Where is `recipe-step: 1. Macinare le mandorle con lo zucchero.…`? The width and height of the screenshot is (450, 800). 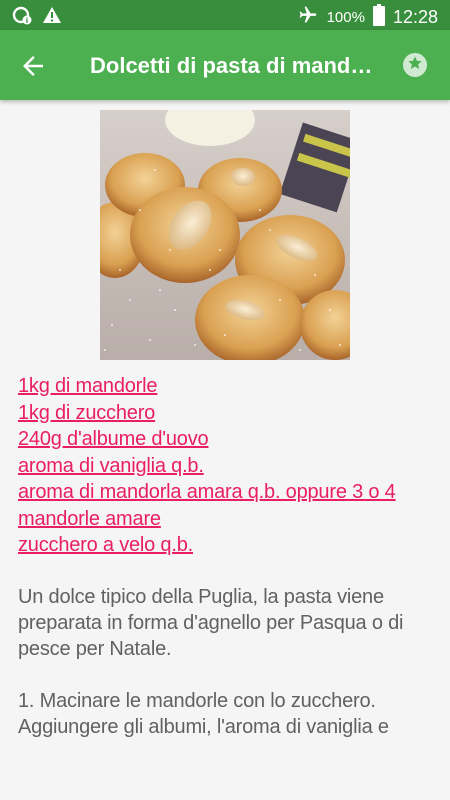
recipe-step: 1. Macinare le mandorle con lo zucchero.… is located at coordinates (203, 714).